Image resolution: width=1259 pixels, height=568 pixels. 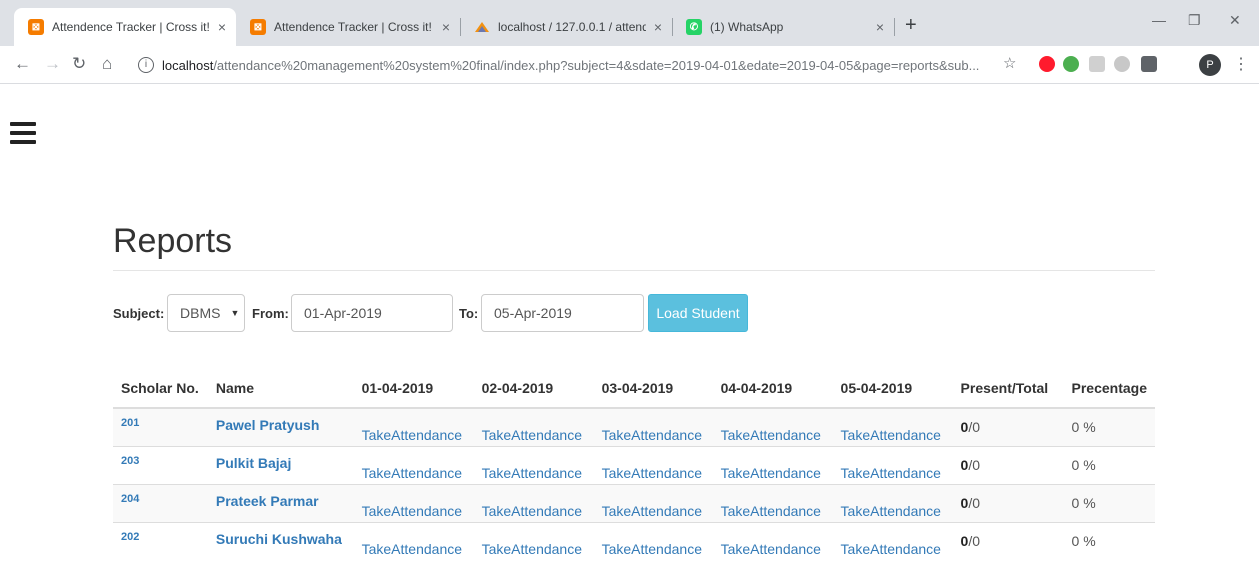 I want to click on column-header: Scholar No., so click(x=160, y=388).